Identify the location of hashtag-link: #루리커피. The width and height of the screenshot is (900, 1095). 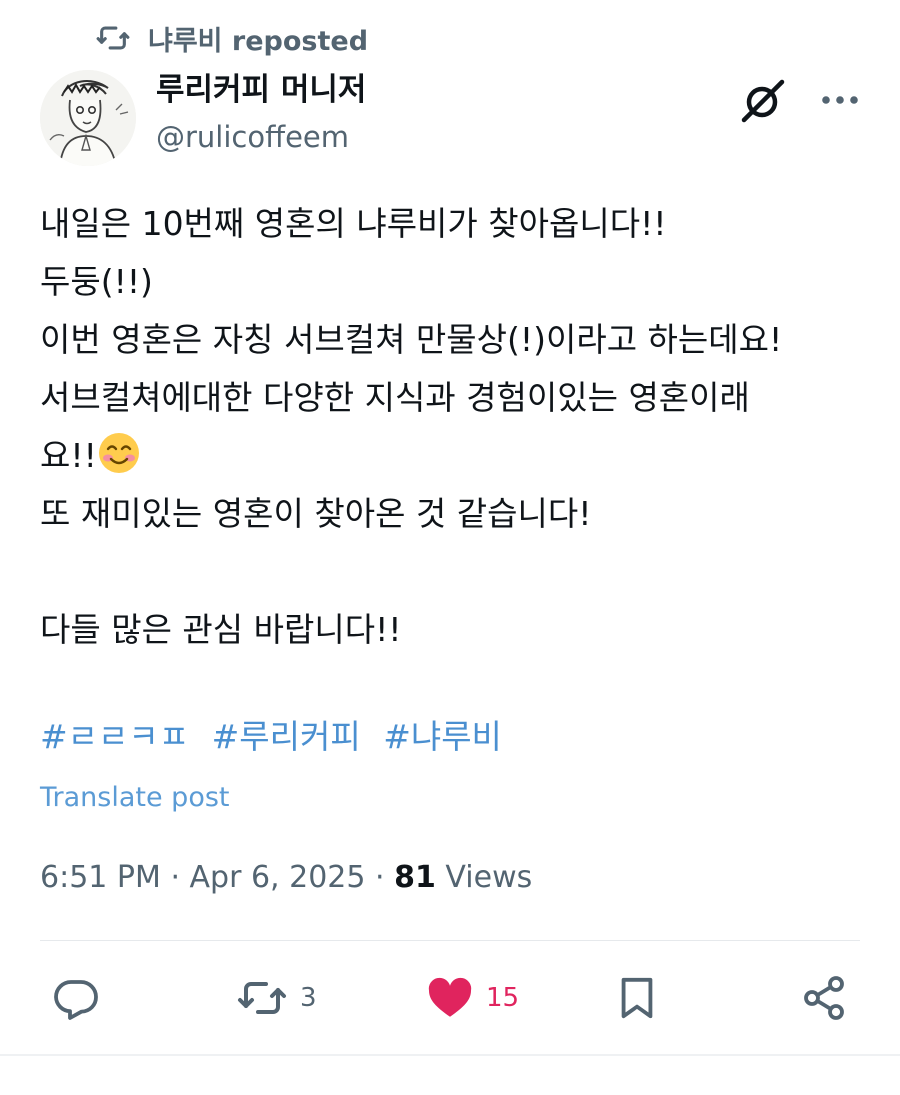
(286, 736).